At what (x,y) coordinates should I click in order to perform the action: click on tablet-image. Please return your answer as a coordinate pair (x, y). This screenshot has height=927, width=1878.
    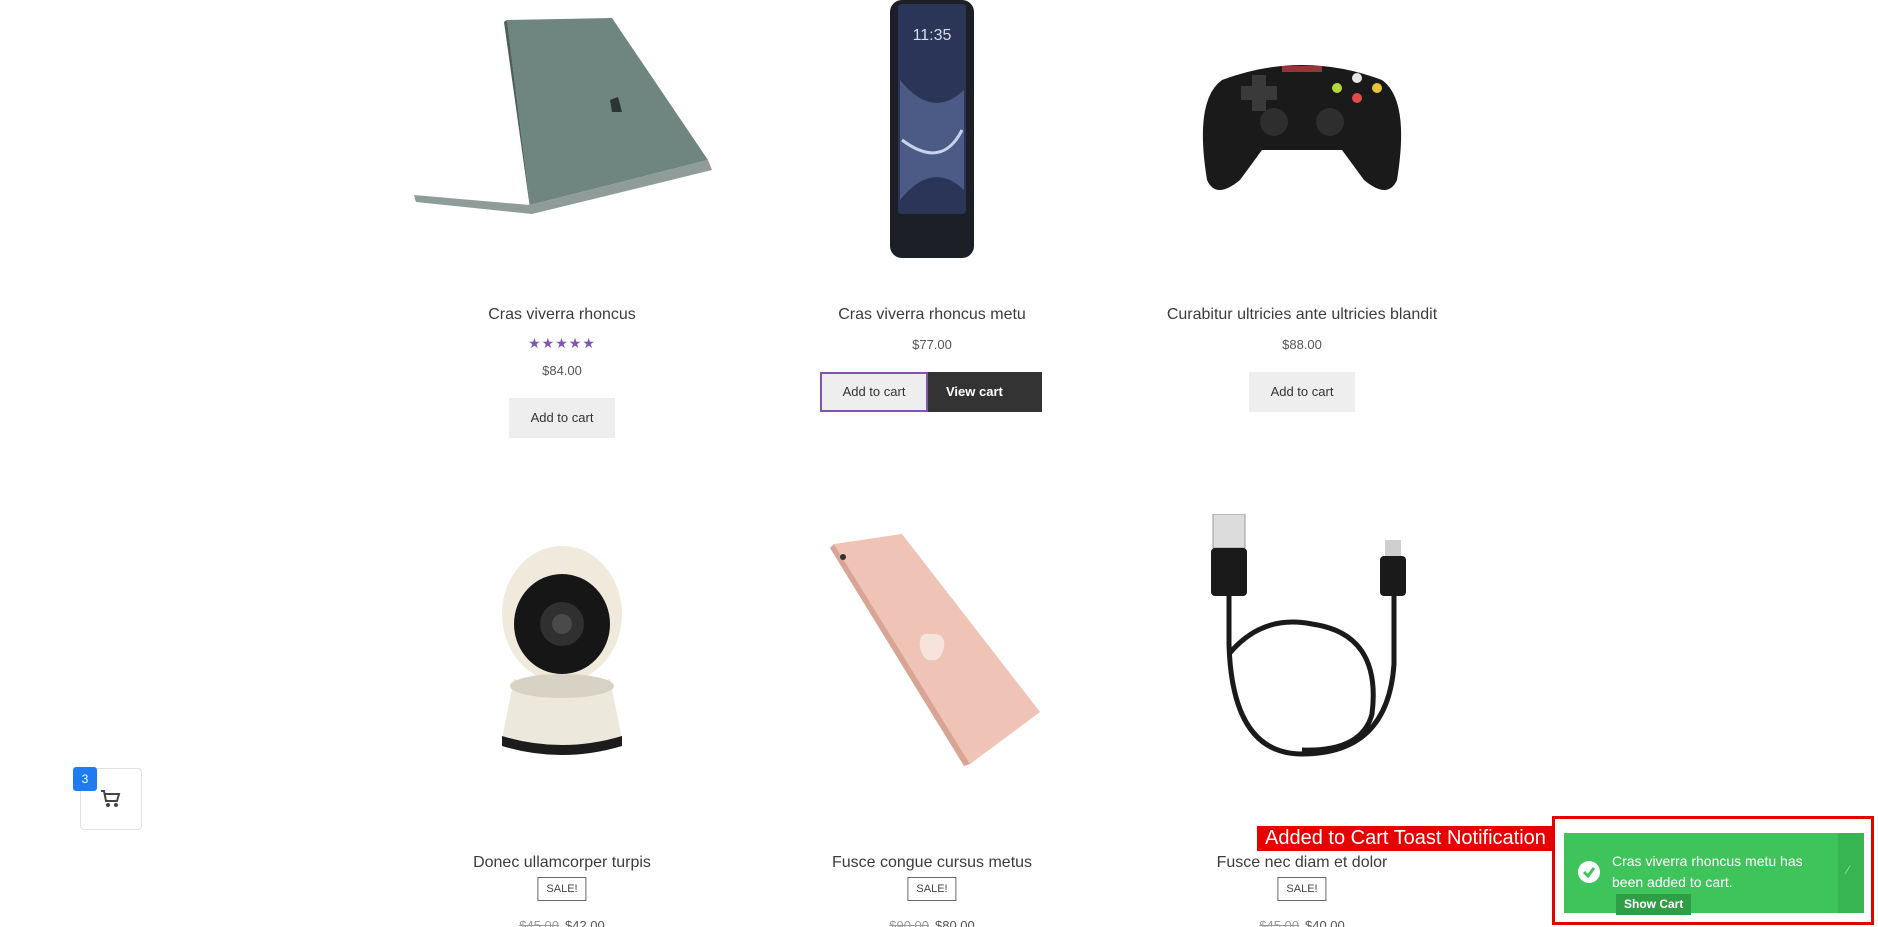
    Looking at the image, I should click on (932, 654).